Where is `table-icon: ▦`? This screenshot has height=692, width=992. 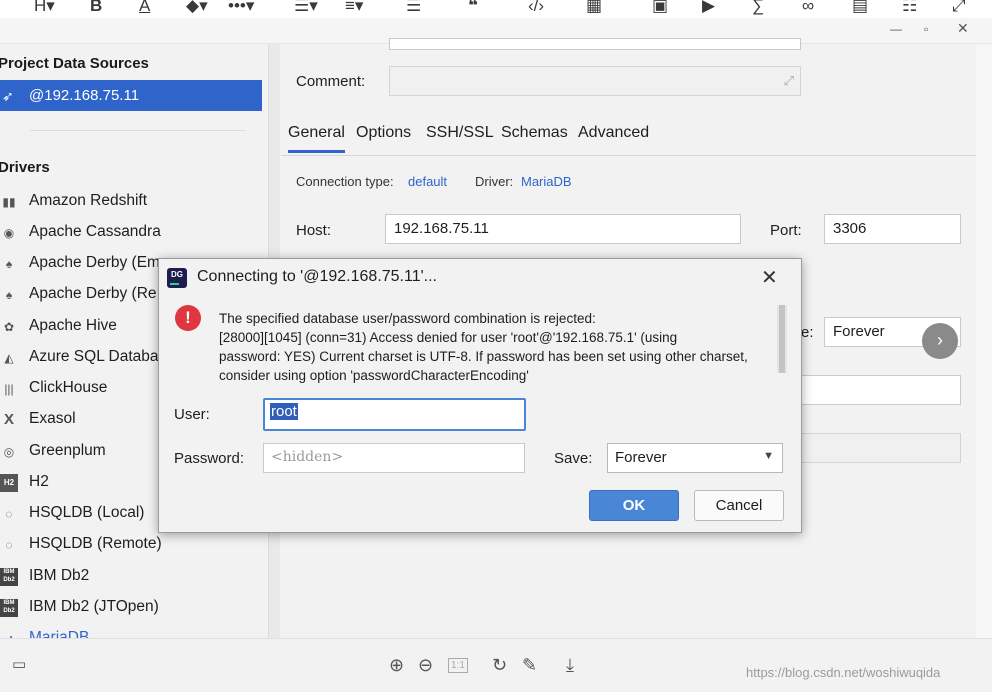
table-icon: ▦ is located at coordinates (594, 8).